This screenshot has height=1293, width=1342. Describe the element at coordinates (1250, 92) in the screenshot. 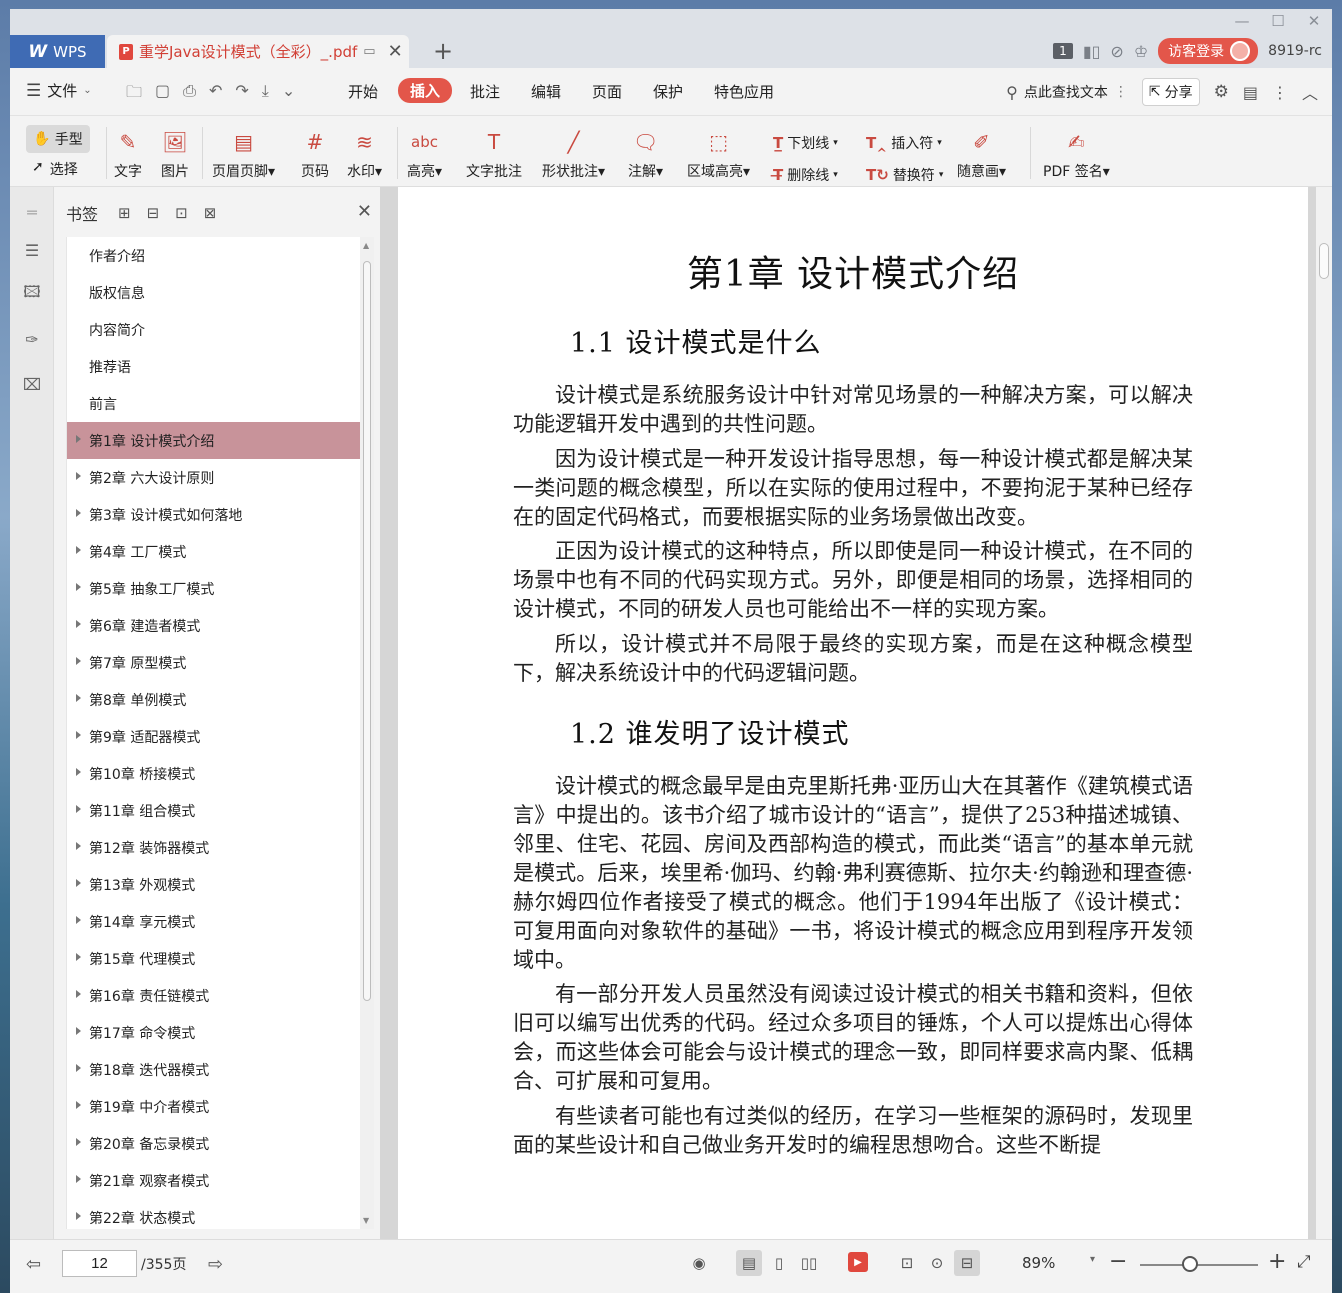

I see `chat-icon: ▤` at that location.